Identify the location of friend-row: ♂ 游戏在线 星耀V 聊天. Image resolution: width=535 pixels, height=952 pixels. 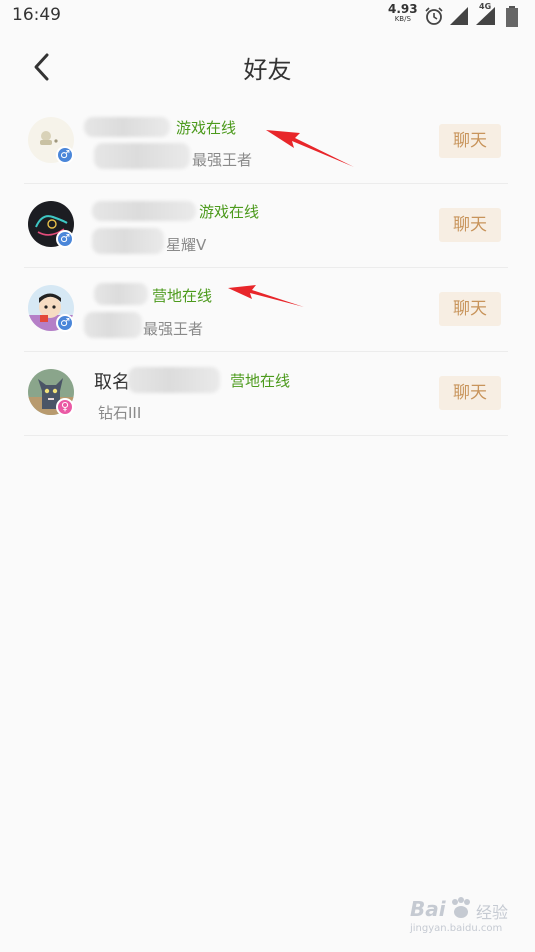
(266, 226).